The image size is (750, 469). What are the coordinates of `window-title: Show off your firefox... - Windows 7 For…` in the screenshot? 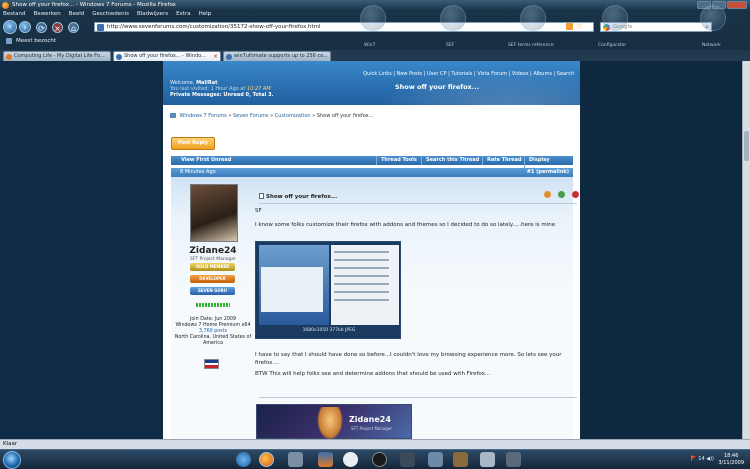 It's located at (94, 5).